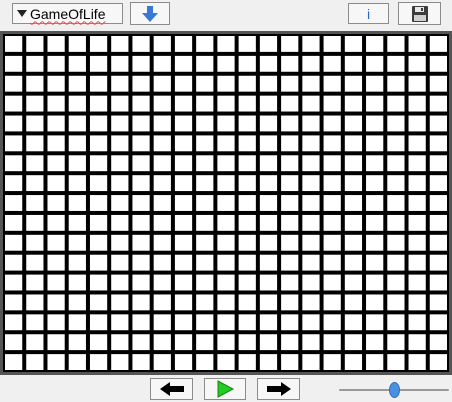  I want to click on step-forward-button, so click(278, 389).